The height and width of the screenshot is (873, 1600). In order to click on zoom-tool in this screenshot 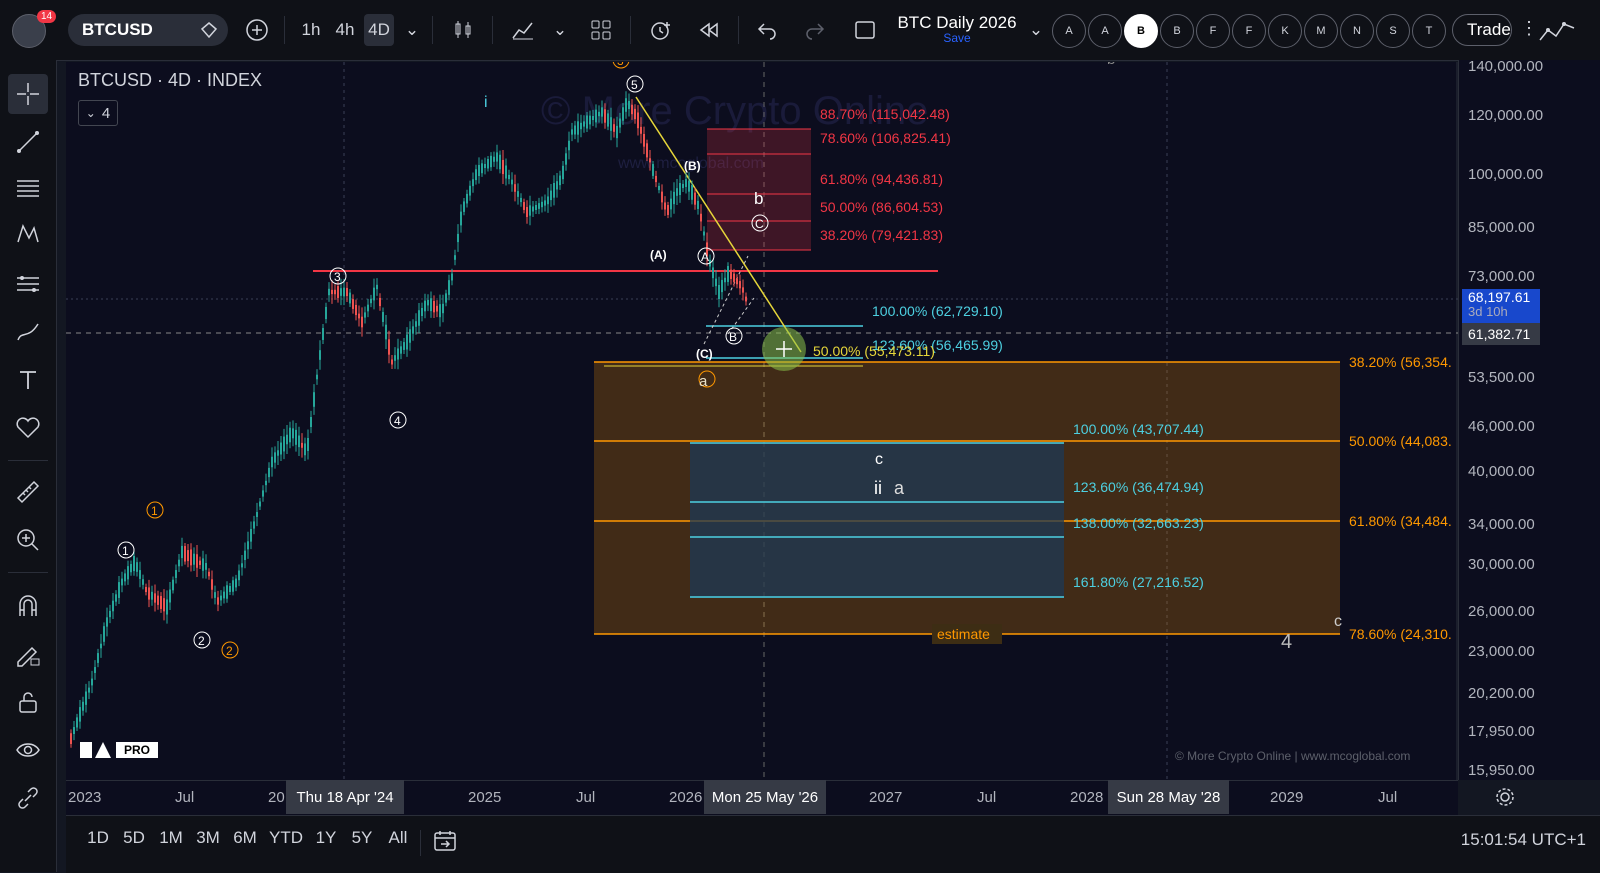, I will do `click(28, 540)`.